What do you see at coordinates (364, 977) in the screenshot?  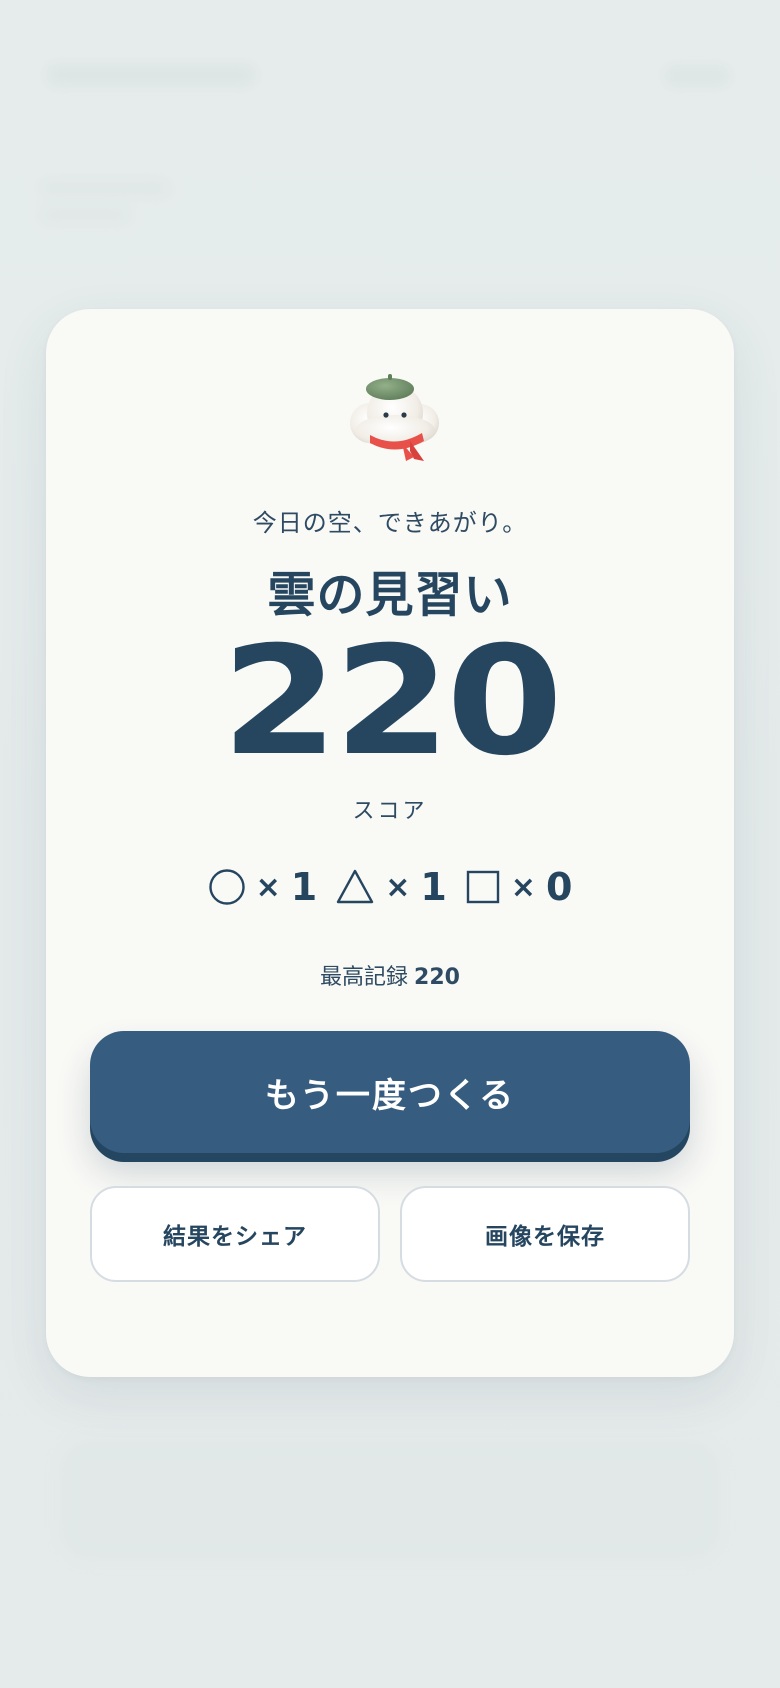 I see `best-record-label: 最高記録` at bounding box center [364, 977].